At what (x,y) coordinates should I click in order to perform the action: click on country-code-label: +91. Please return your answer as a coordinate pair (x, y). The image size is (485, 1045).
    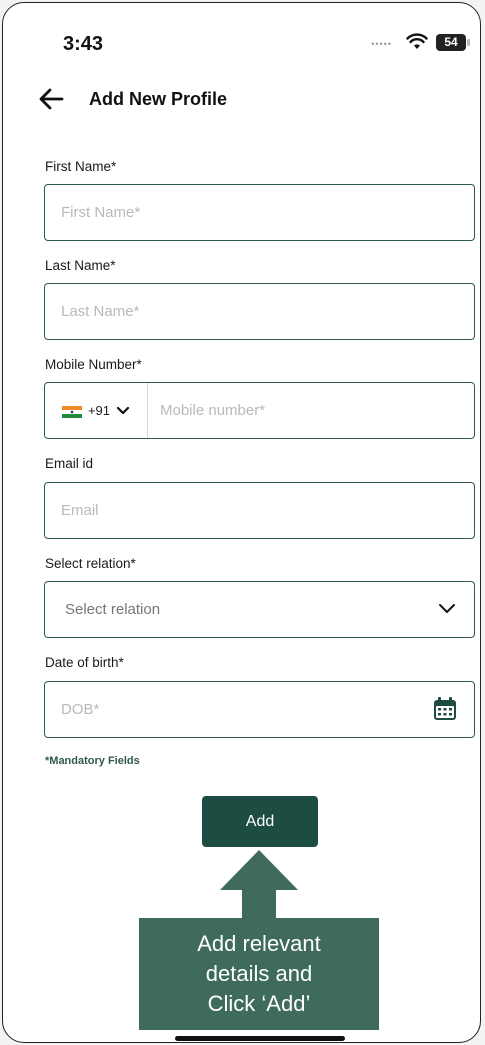
    Looking at the image, I should click on (99, 410).